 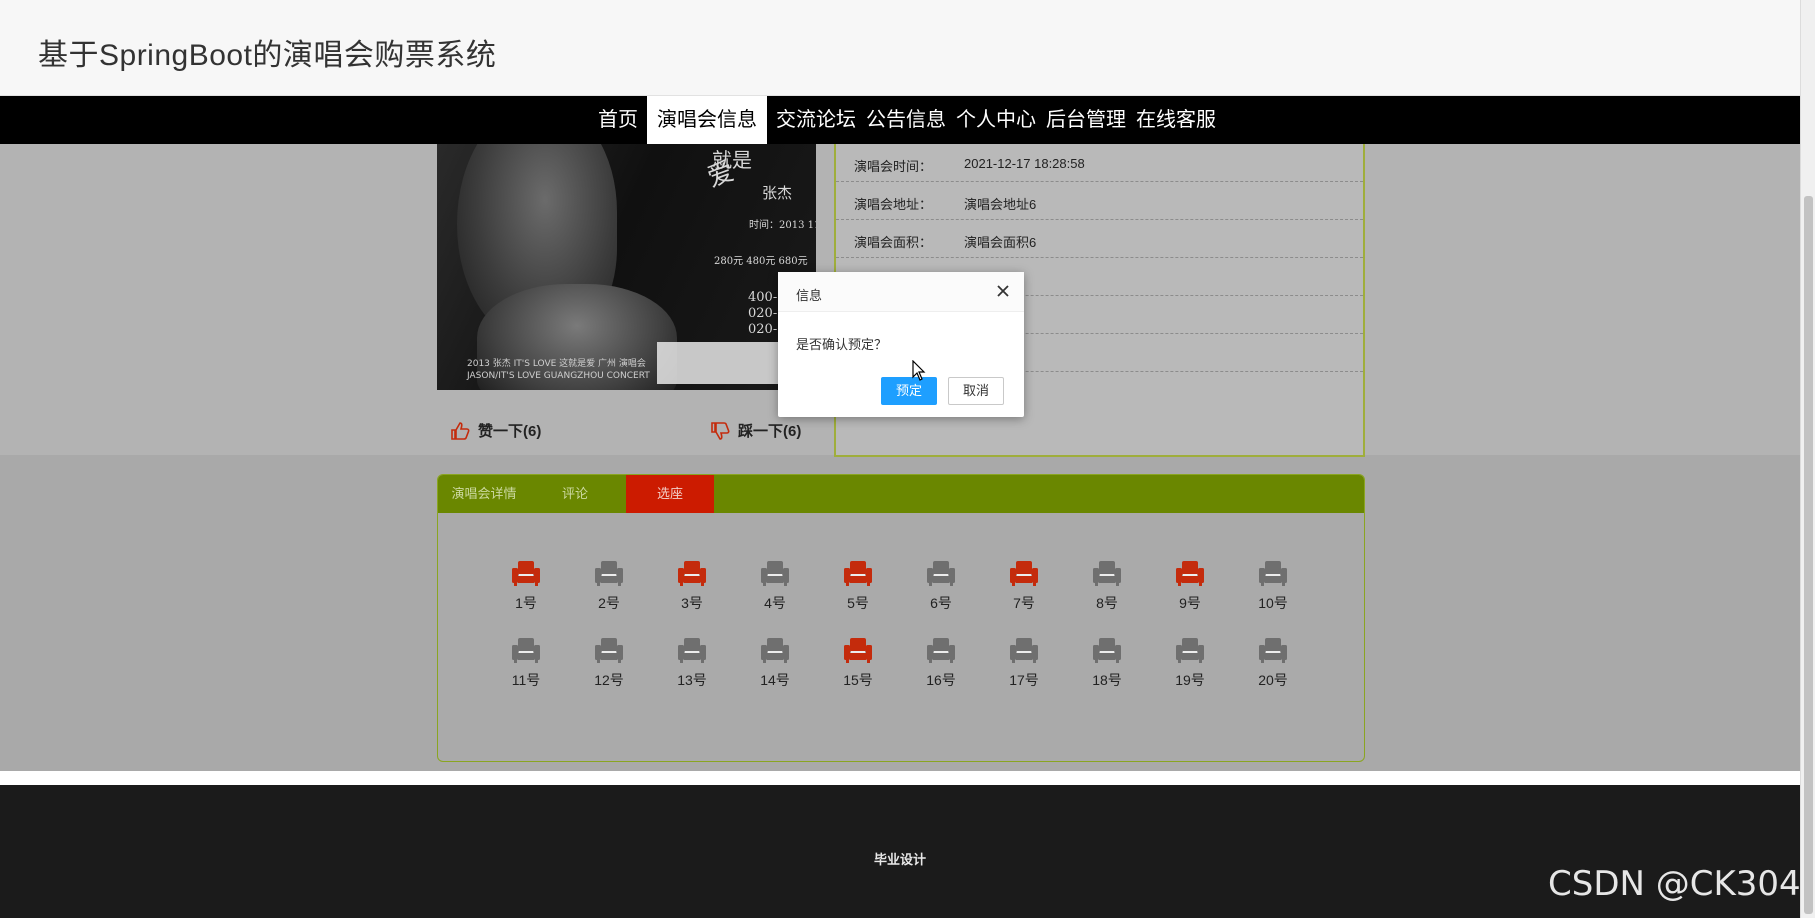 What do you see at coordinates (900, 859) in the screenshot?
I see `footer-text: 毕业设计` at bounding box center [900, 859].